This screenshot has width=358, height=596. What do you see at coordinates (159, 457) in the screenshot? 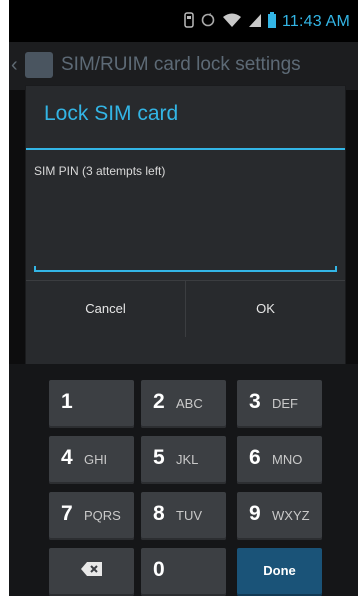
I see `key-digit: 5` at bounding box center [159, 457].